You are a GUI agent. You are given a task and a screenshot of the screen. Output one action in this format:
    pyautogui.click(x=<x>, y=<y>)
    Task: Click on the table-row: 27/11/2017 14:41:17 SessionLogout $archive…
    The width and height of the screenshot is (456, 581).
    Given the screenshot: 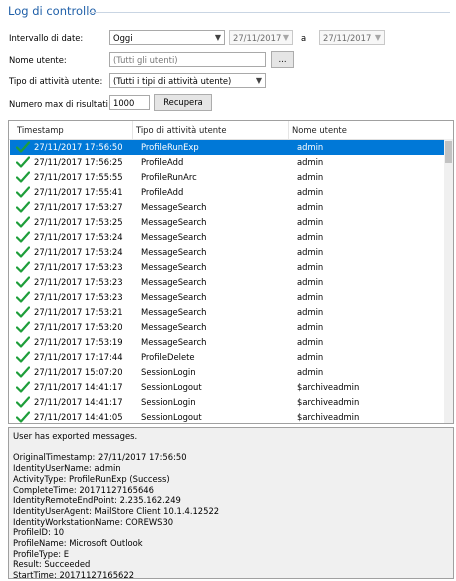 What is the action you would take?
    pyautogui.click(x=227, y=387)
    